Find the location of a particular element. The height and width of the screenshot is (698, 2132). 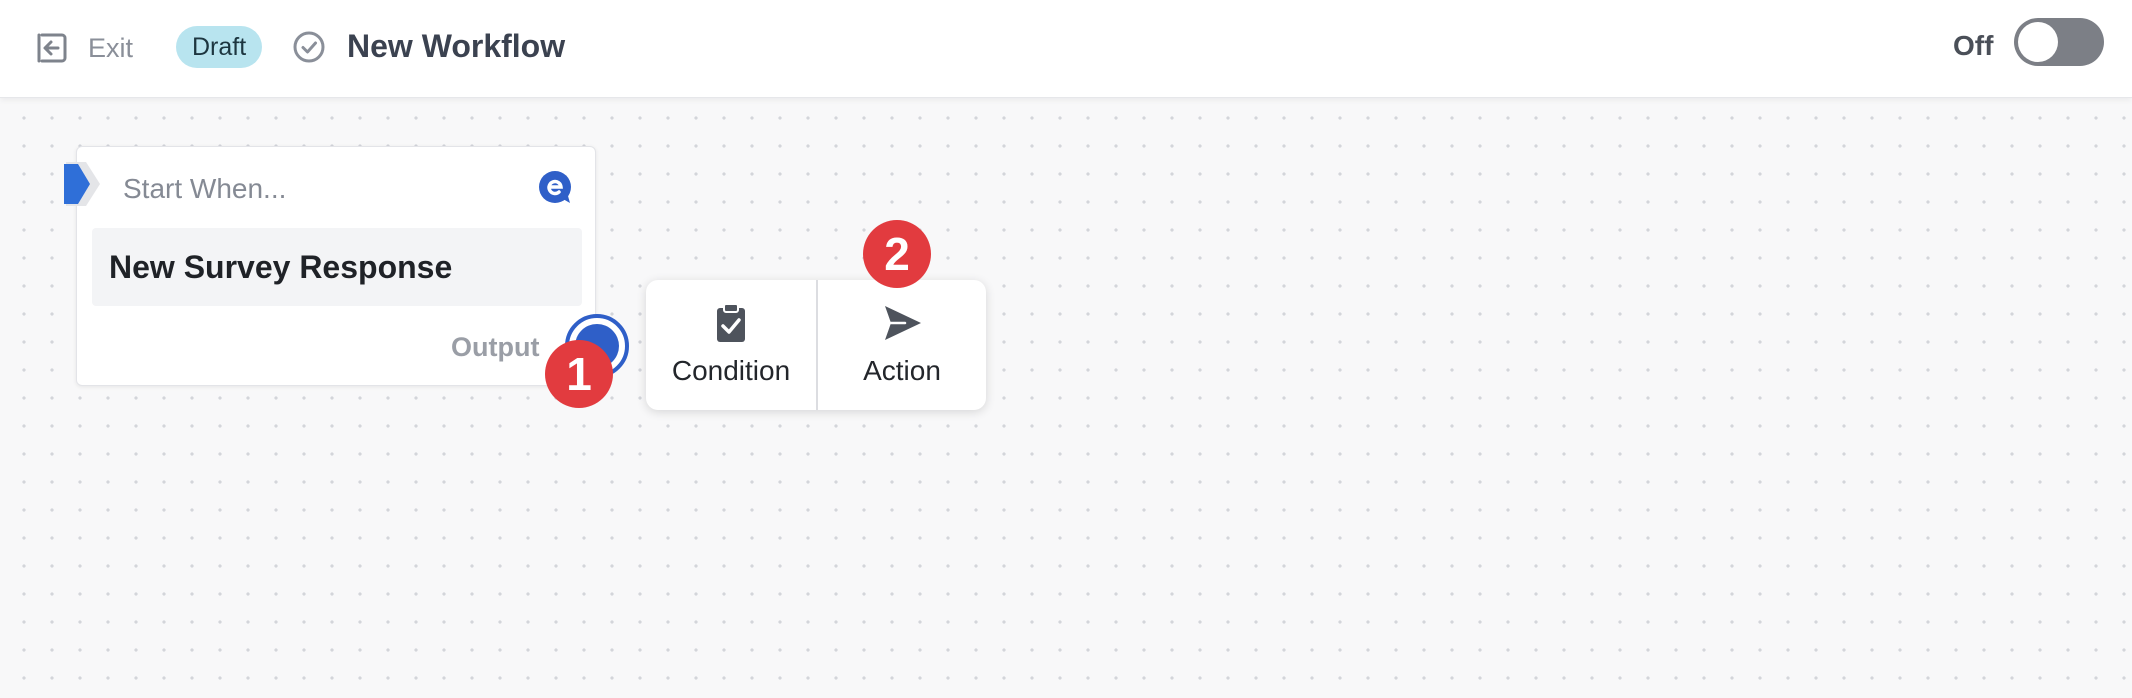

toggle-status-label: Off is located at coordinates (1973, 45).